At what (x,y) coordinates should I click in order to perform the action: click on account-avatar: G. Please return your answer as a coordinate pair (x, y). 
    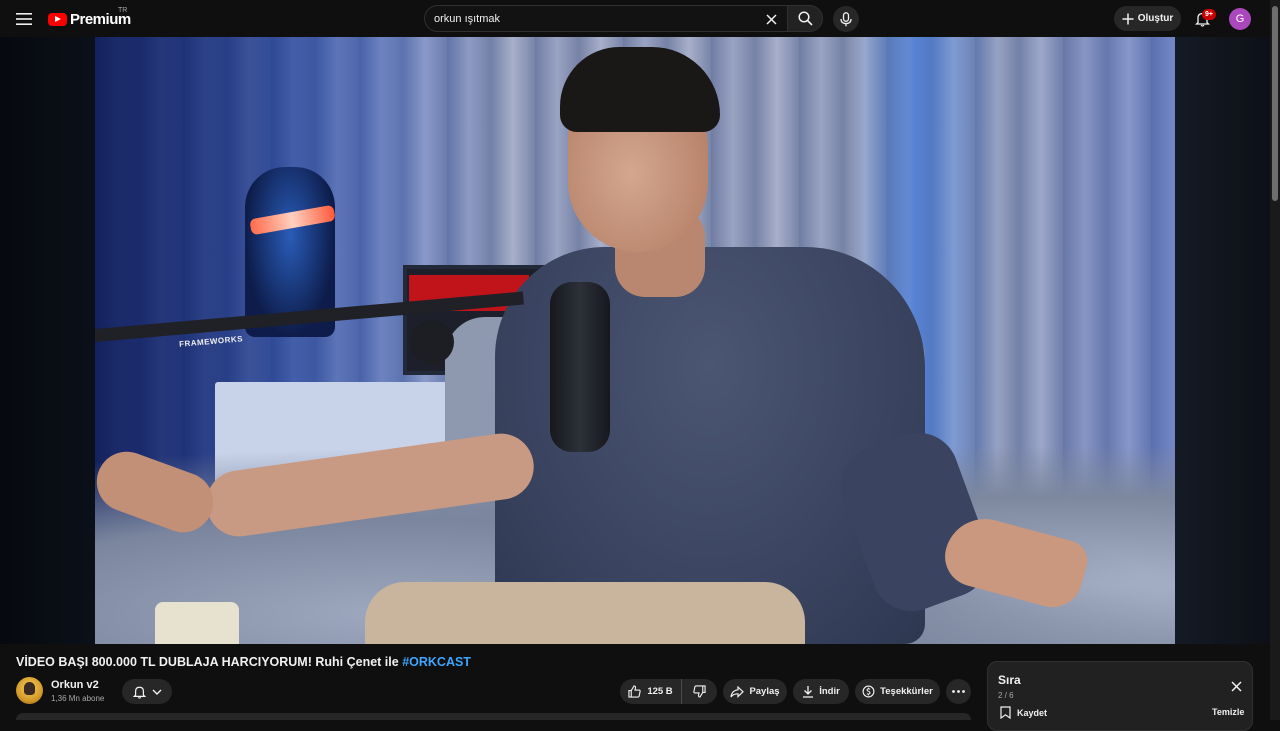
    Looking at the image, I should click on (1240, 19).